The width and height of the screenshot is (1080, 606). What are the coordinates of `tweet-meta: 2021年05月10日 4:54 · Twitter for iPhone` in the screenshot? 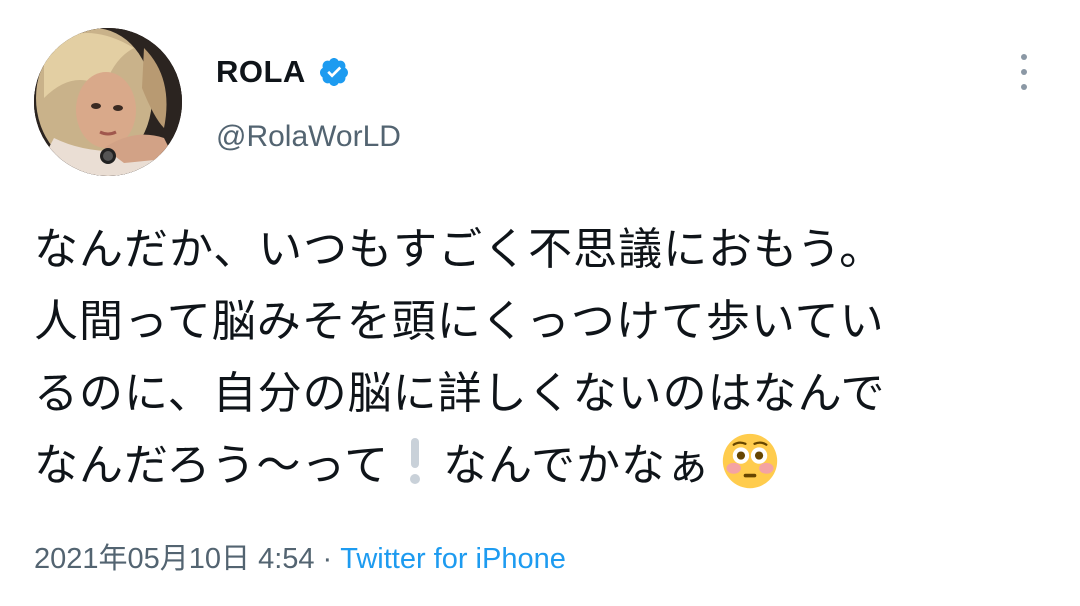 It's located at (300, 556).